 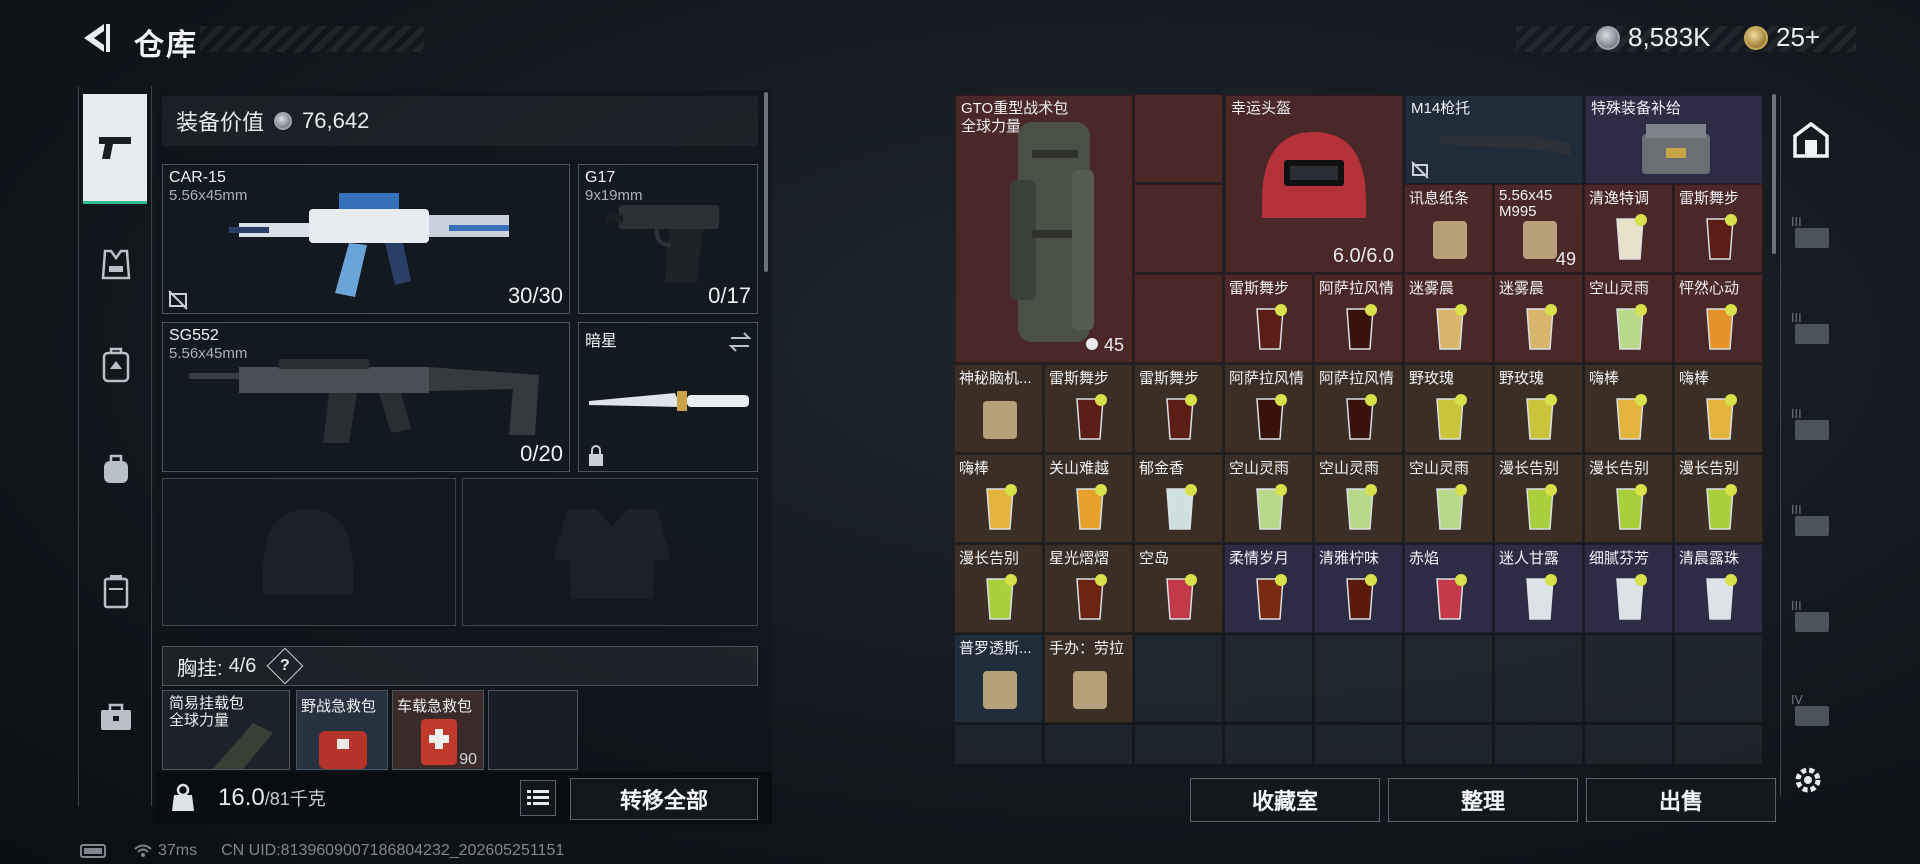 What do you see at coordinates (226, 730) in the screenshot?
I see `chest-item: 简易挂载包 全球力量` at bounding box center [226, 730].